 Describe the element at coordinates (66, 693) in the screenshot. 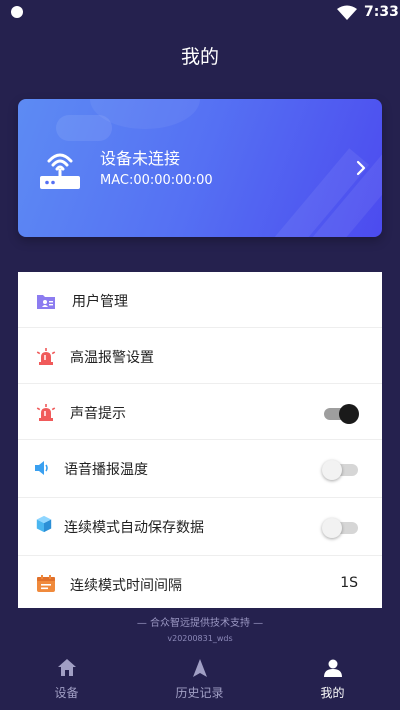

I see `nav-label: 设备` at that location.